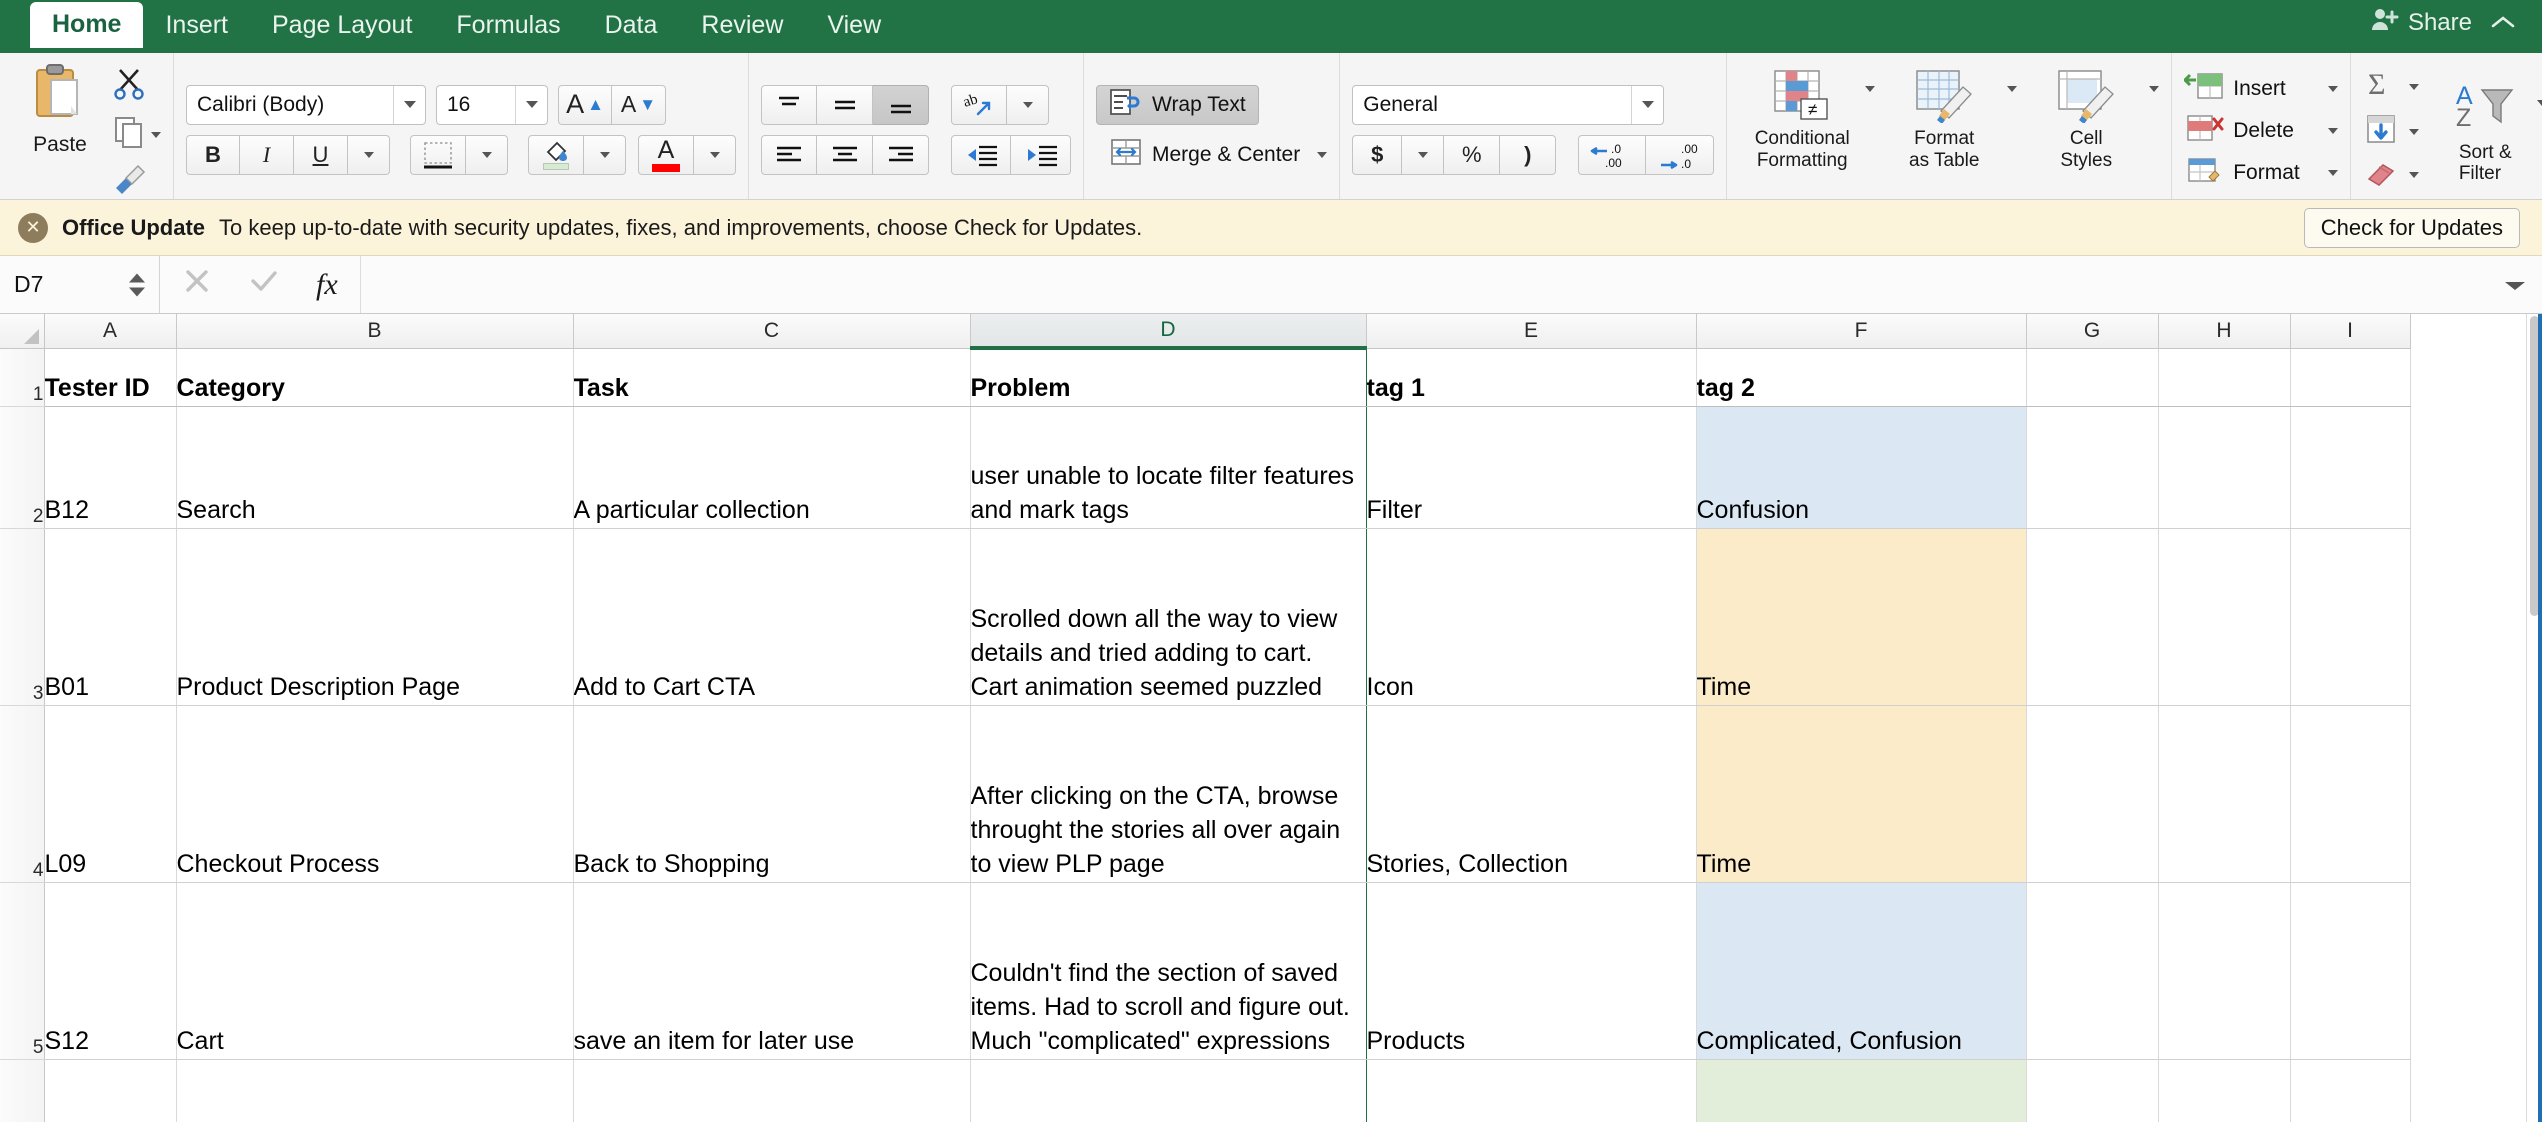 The width and height of the screenshot is (2542, 1122). I want to click on format-painter-button, so click(136, 181).